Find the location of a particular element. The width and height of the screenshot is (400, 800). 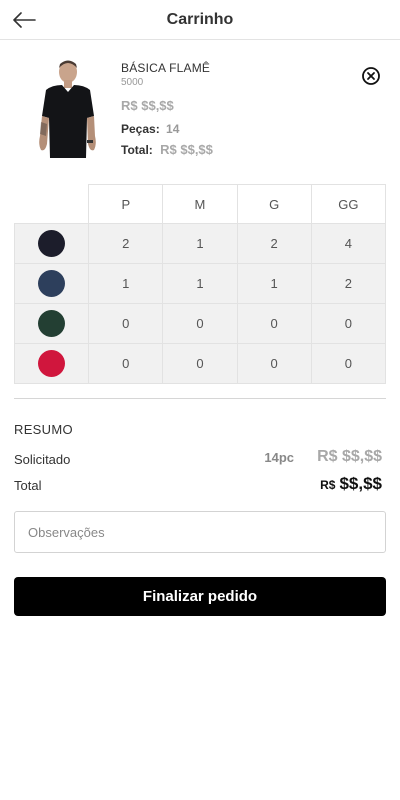

observations-input is located at coordinates (200, 532).